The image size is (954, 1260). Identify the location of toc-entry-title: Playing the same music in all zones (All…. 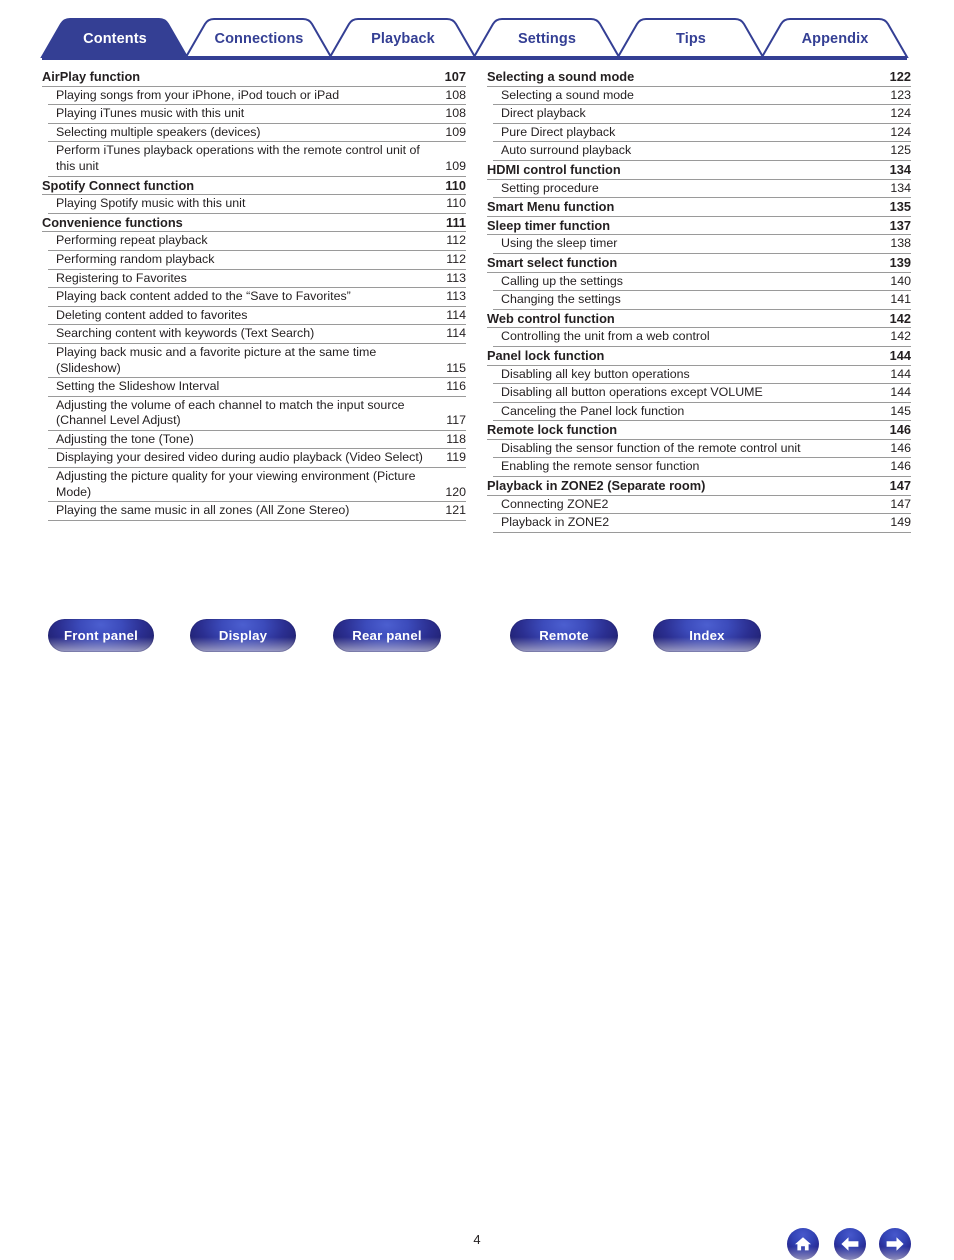
(203, 510).